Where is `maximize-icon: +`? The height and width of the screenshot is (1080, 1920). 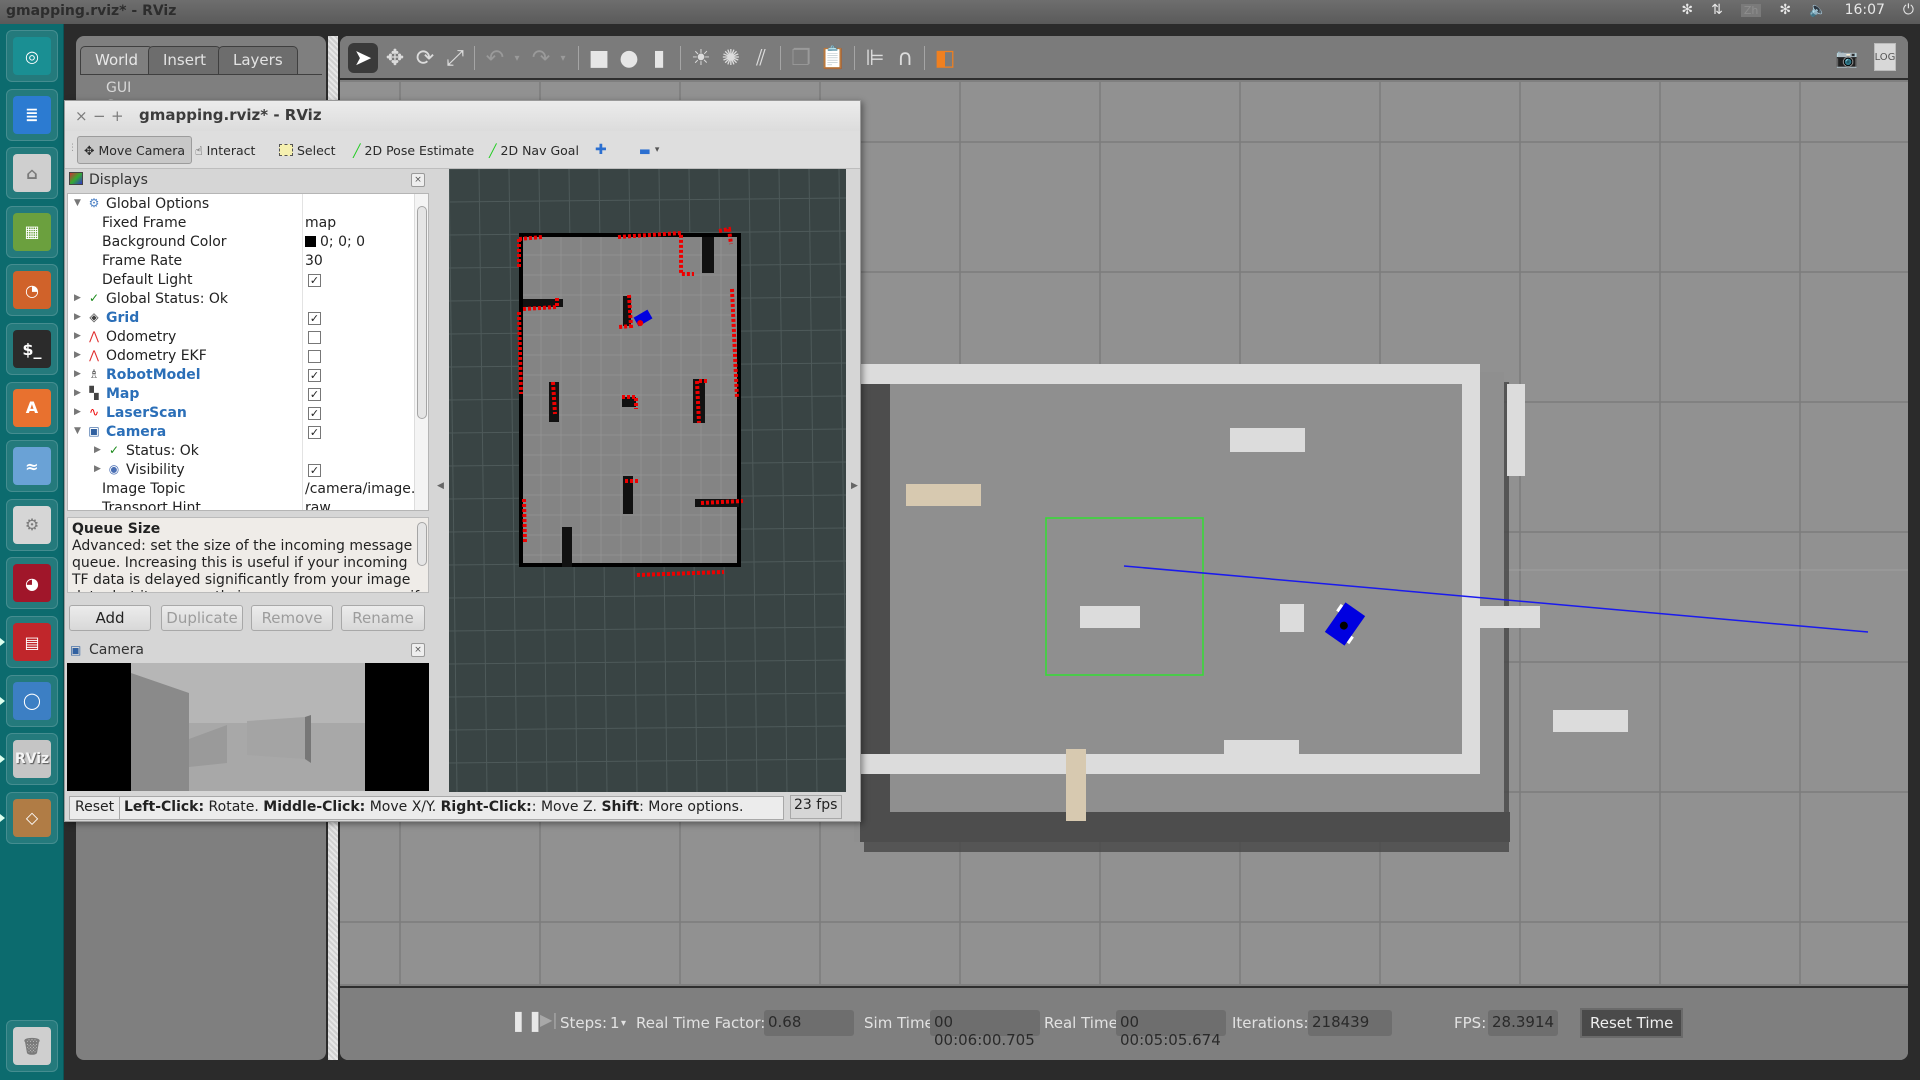 maximize-icon: + is located at coordinates (117, 116).